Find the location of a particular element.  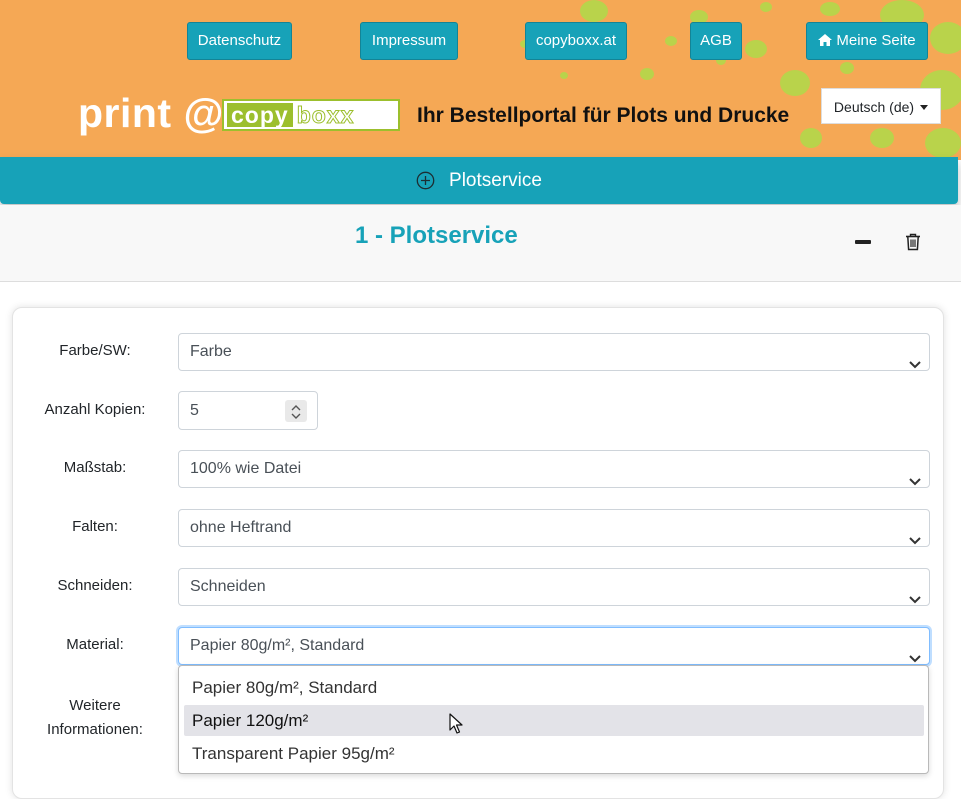

material-label: Material: is located at coordinates (95, 644).